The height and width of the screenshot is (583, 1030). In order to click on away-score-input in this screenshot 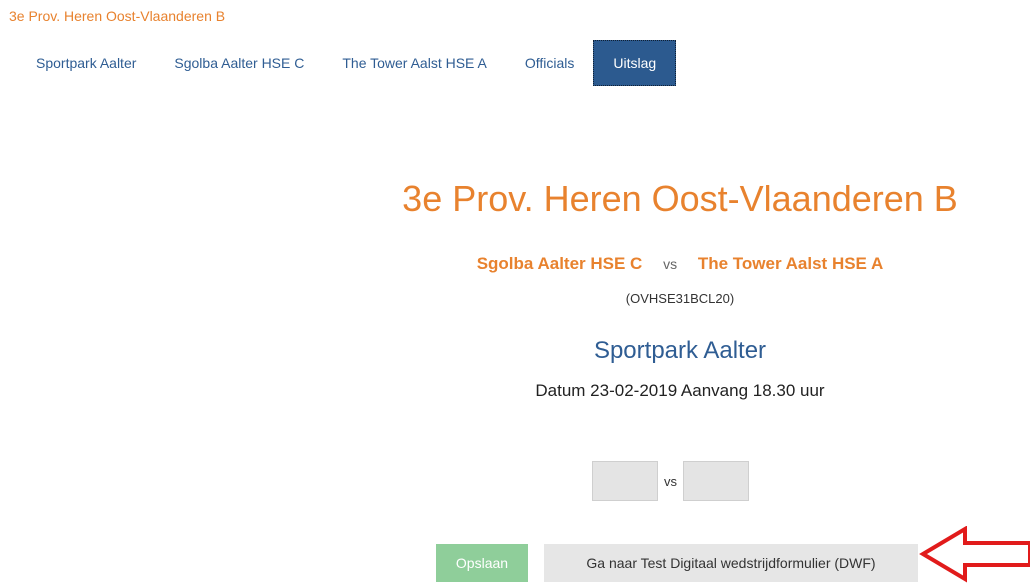, I will do `click(716, 481)`.